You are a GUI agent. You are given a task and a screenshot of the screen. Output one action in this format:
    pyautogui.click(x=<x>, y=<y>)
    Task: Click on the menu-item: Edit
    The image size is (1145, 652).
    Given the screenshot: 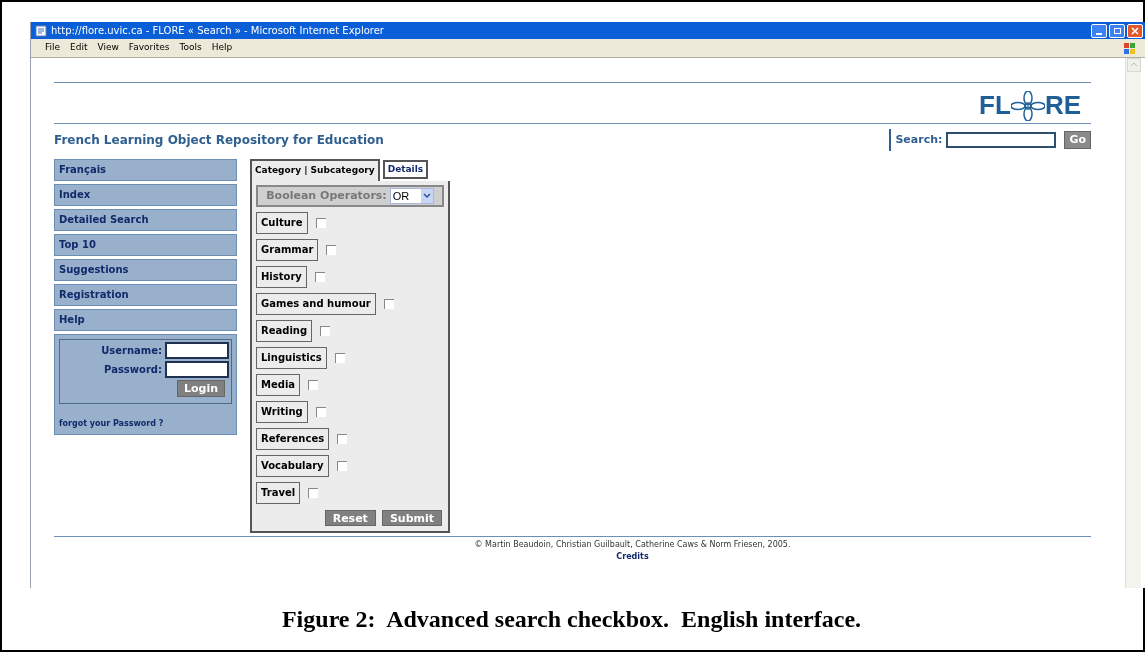 What is the action you would take?
    pyautogui.click(x=79, y=48)
    